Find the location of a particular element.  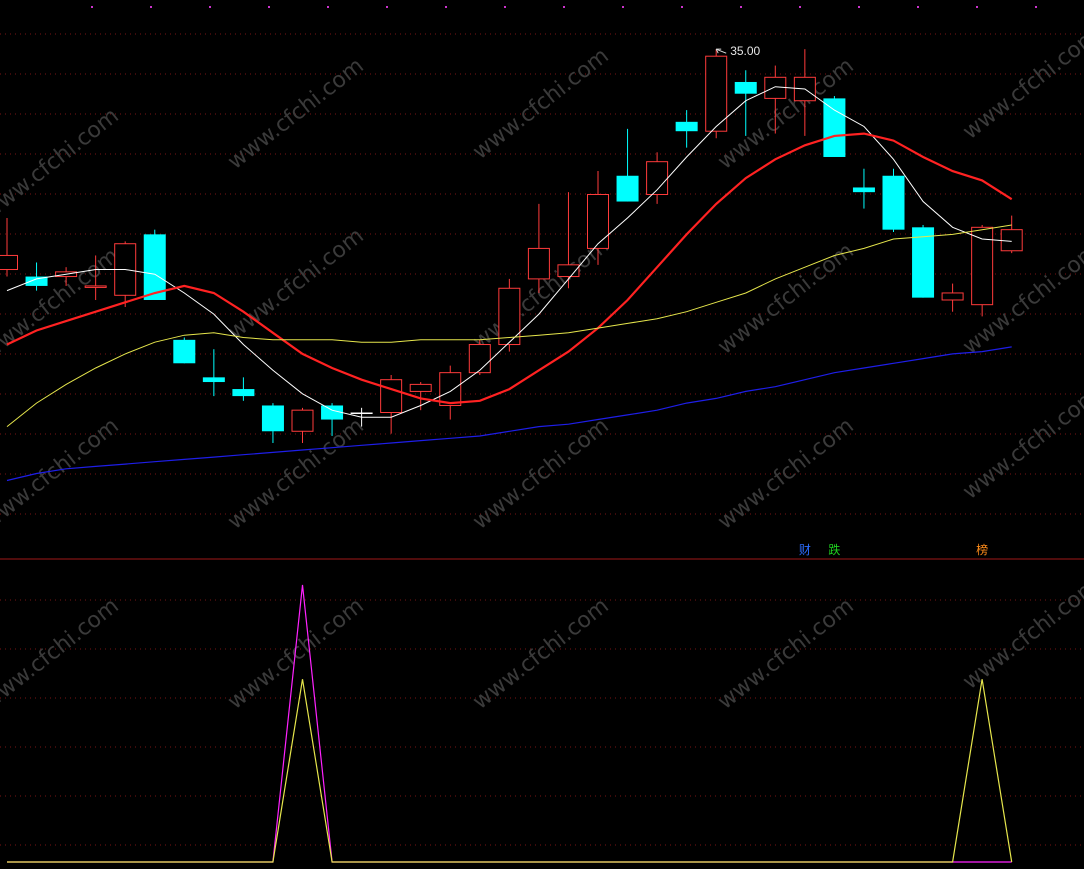

event-tag: 榜 is located at coordinates (982, 550).